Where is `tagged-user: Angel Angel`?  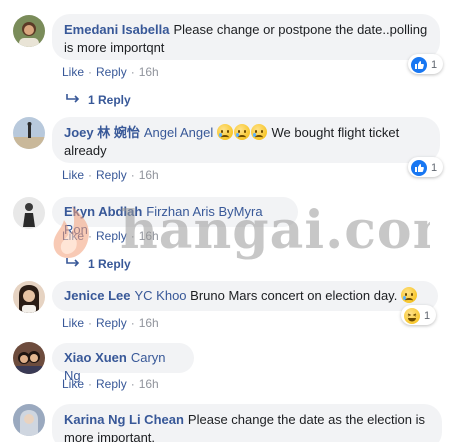
tagged-user: Angel Angel is located at coordinates (178, 132).